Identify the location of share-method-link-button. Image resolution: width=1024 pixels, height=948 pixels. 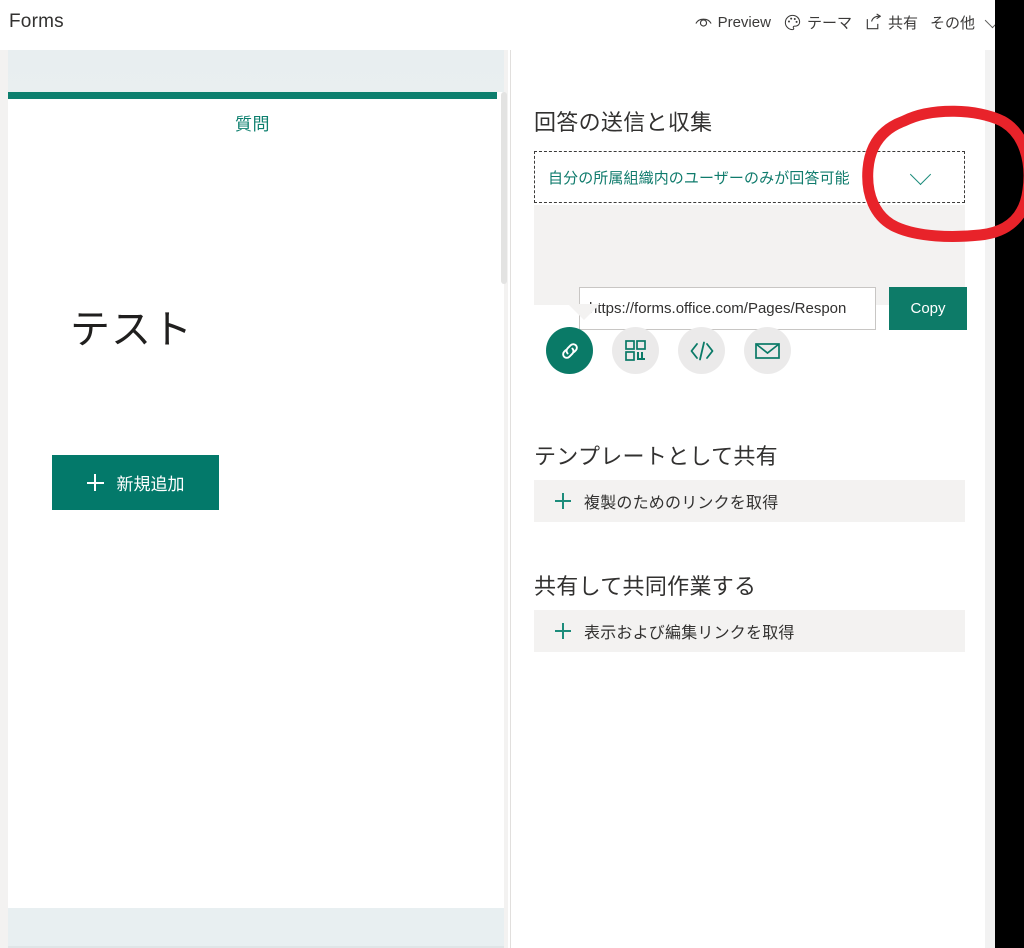
(569, 350).